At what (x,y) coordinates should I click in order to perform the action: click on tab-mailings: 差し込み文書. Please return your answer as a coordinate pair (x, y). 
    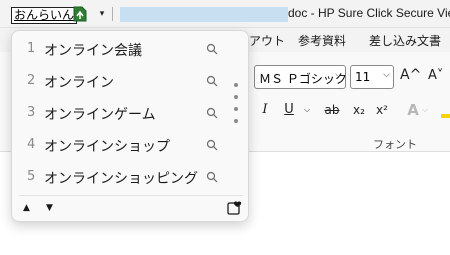
    Looking at the image, I should click on (405, 40).